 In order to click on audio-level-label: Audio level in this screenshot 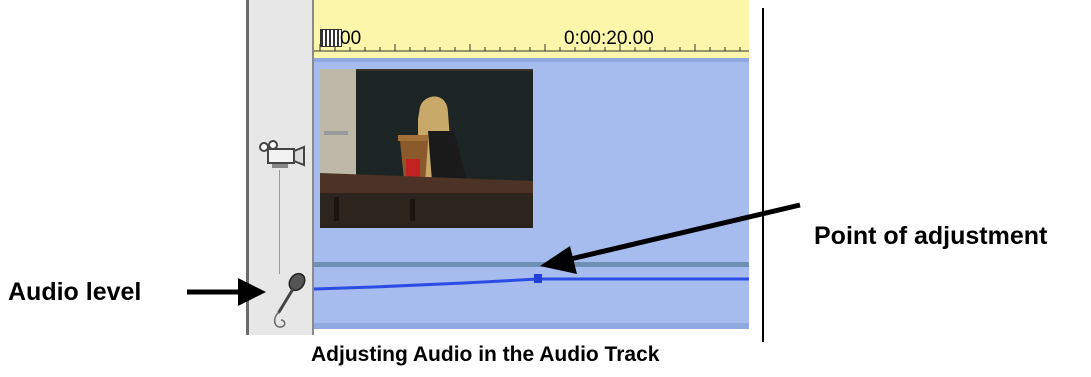, I will do `click(75, 292)`.